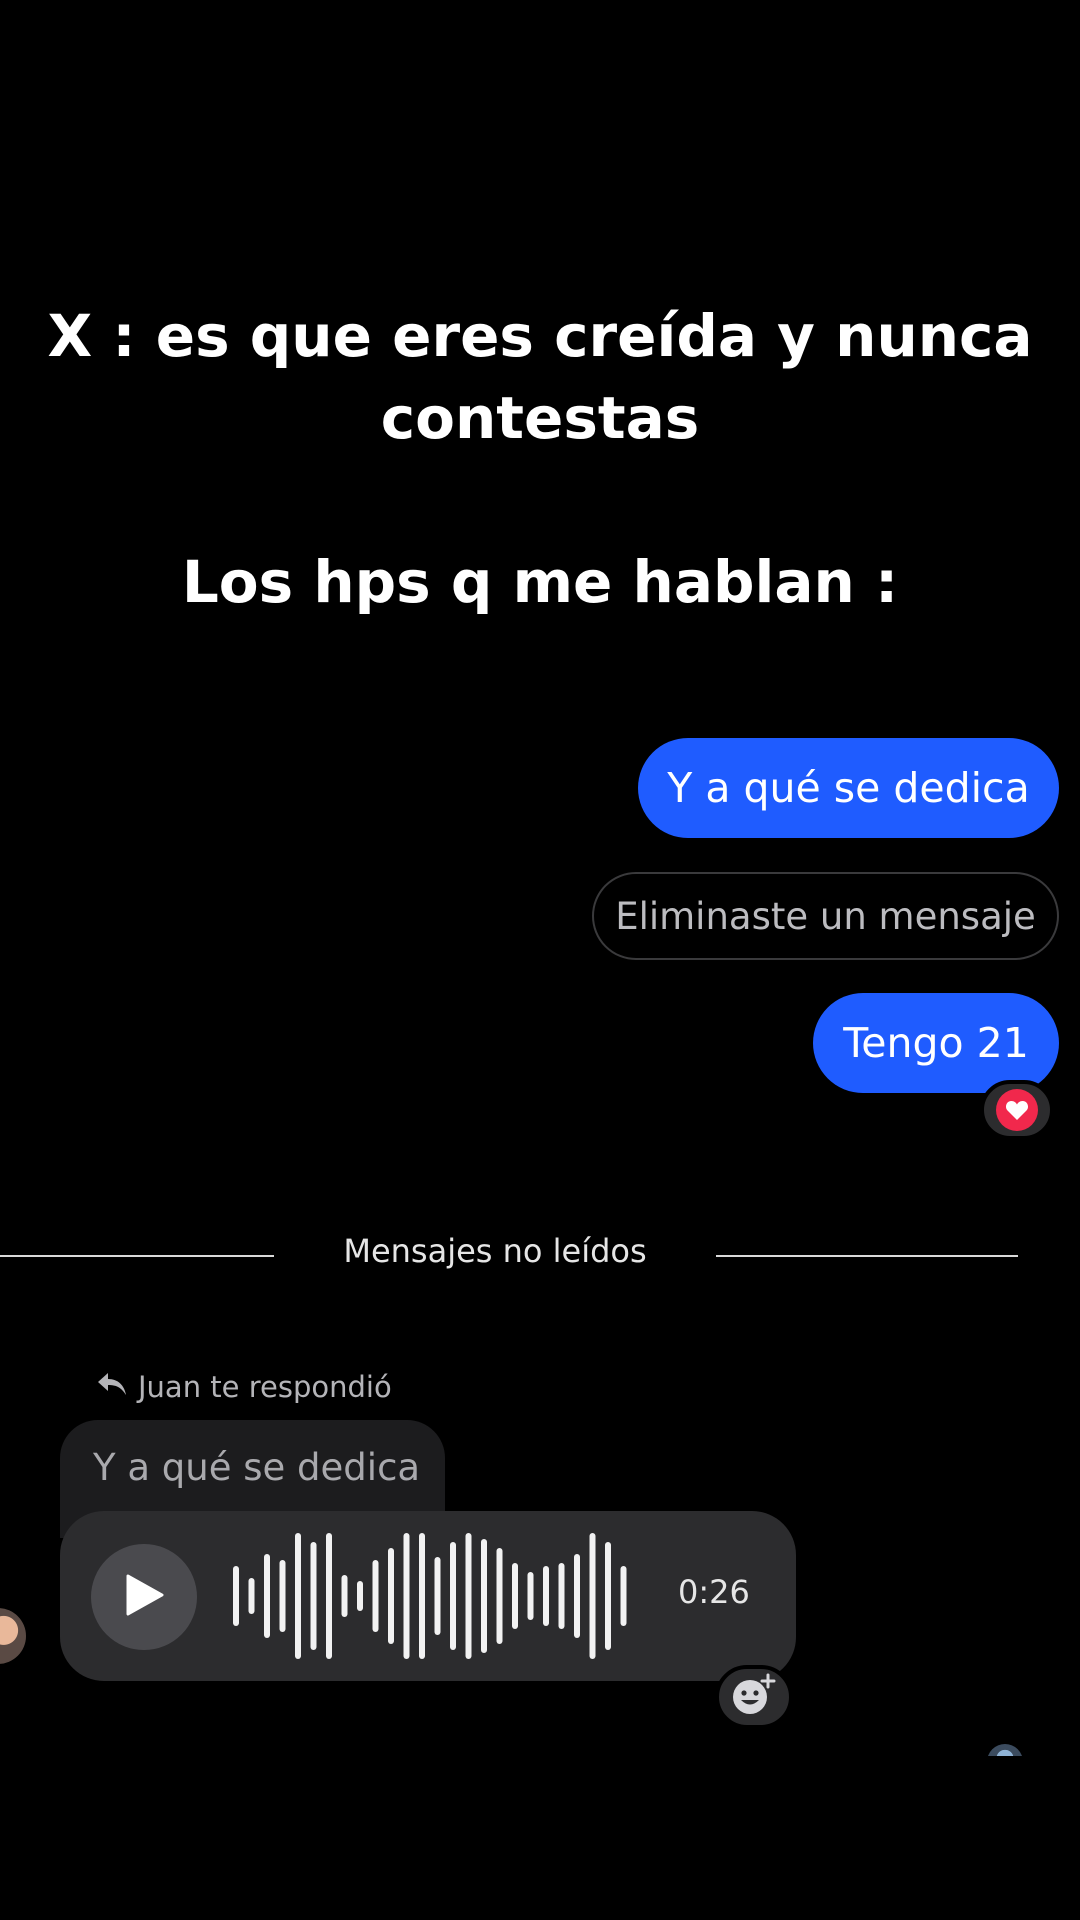  I want to click on reply-arrow-icon, so click(112, 1387).